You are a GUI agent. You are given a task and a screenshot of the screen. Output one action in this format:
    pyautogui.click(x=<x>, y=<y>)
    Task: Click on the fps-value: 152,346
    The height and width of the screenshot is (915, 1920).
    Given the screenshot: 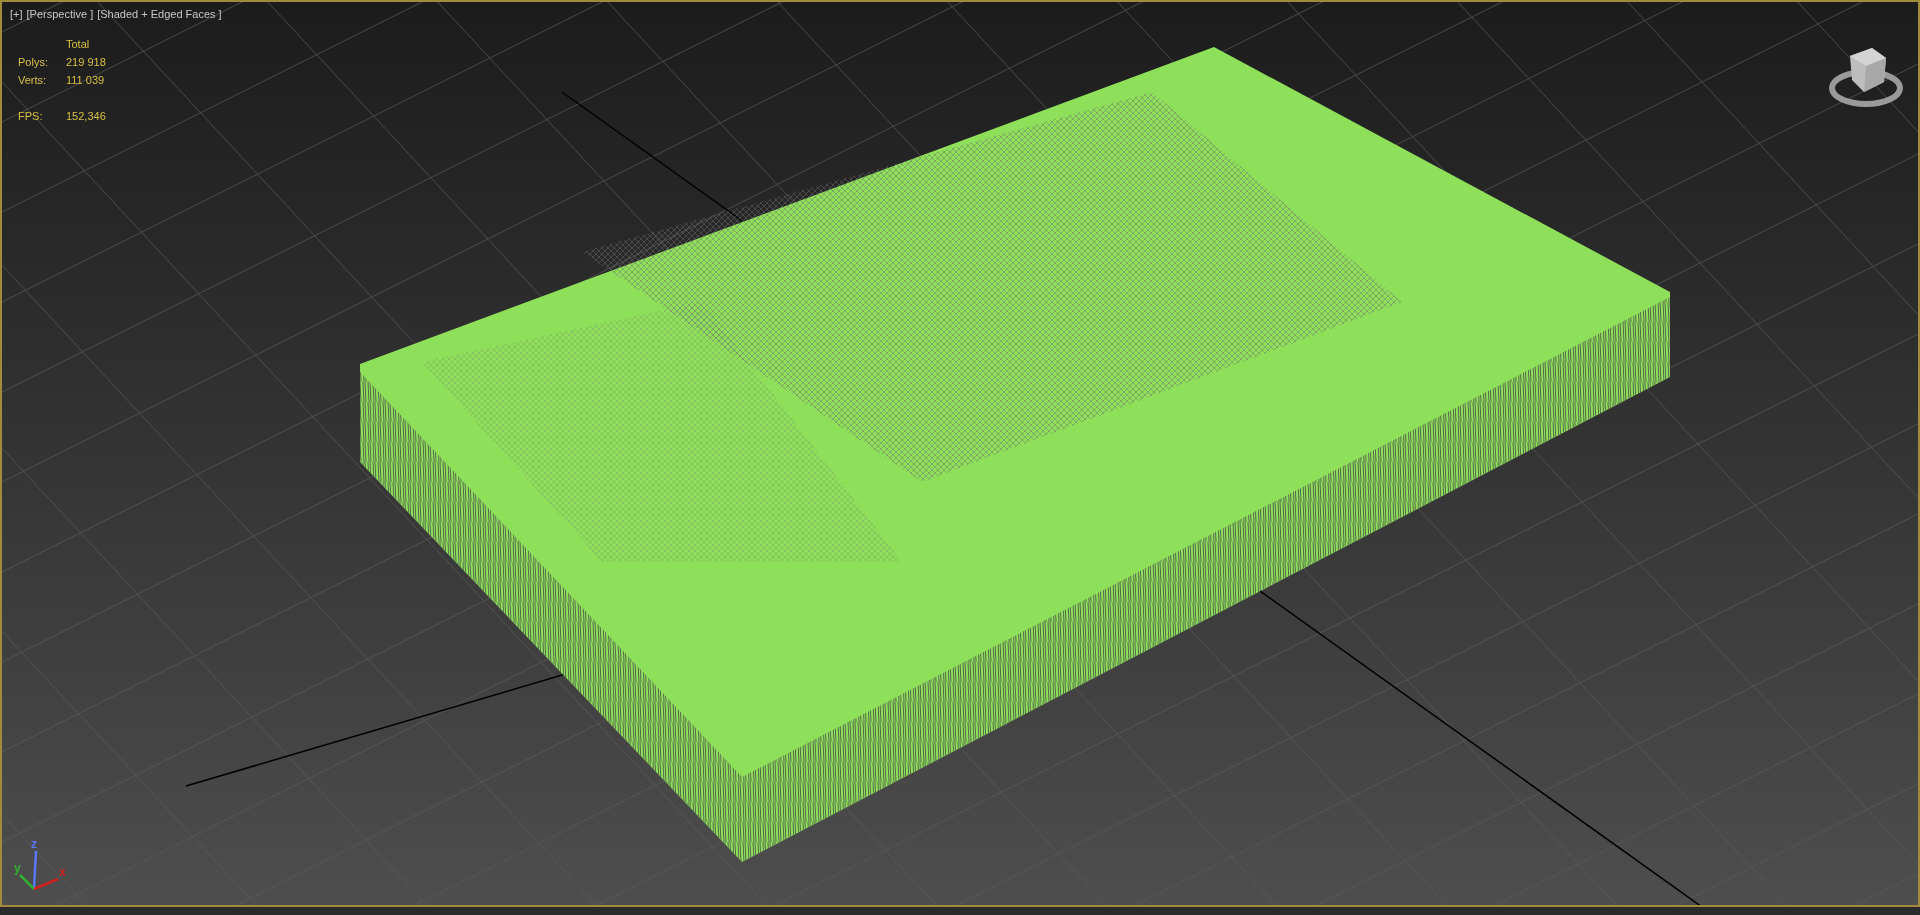 What is the action you would take?
    pyautogui.click(x=86, y=116)
    